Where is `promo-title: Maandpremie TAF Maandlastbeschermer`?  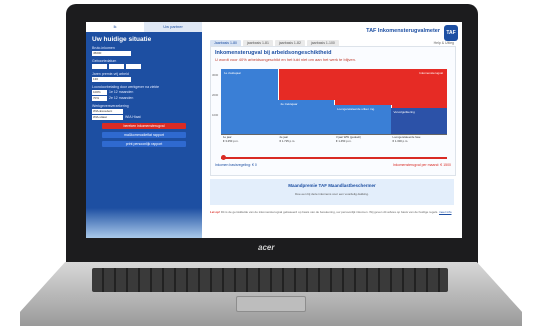
promo-title: Maandpremie TAF Maandlastbeschermer is located at coordinates (332, 185).